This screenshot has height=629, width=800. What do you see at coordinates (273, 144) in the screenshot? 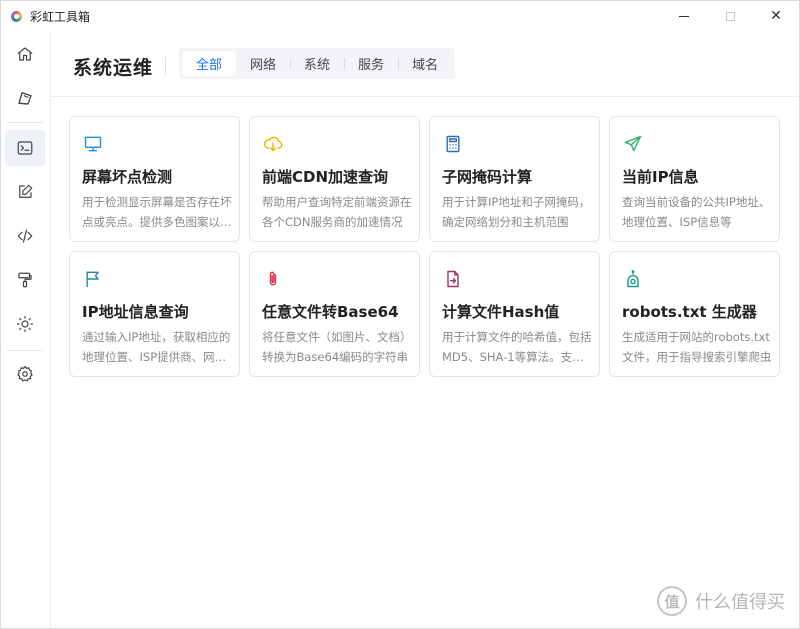
I see `cloud-download-icon` at bounding box center [273, 144].